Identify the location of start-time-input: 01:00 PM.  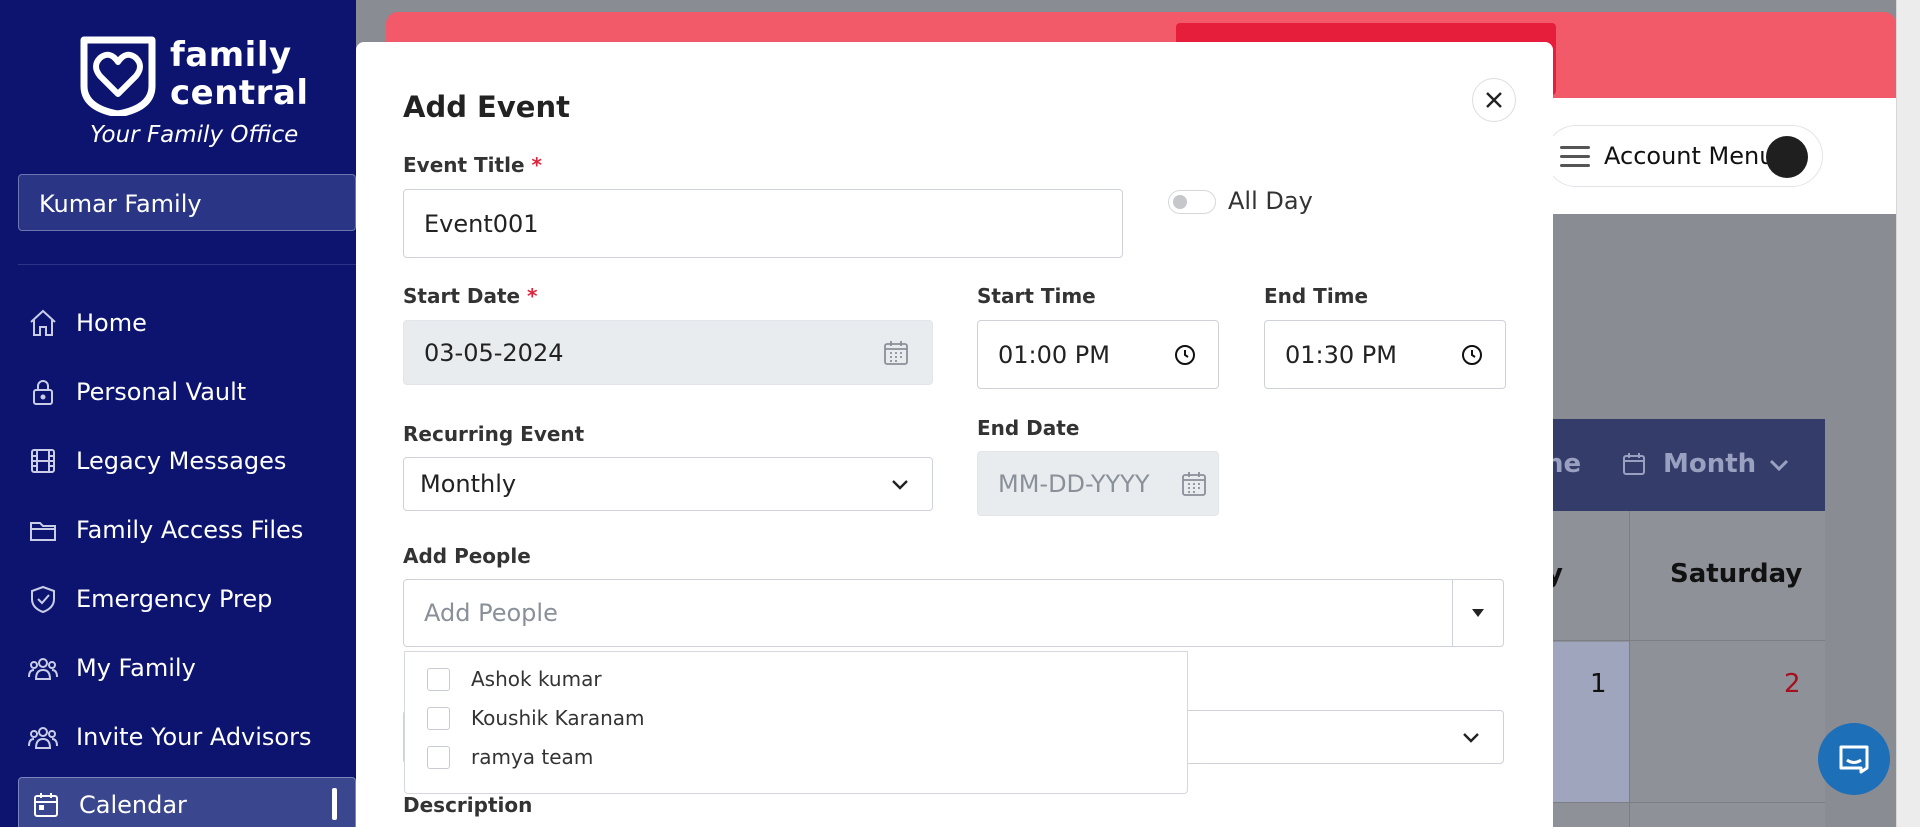
(1098, 354).